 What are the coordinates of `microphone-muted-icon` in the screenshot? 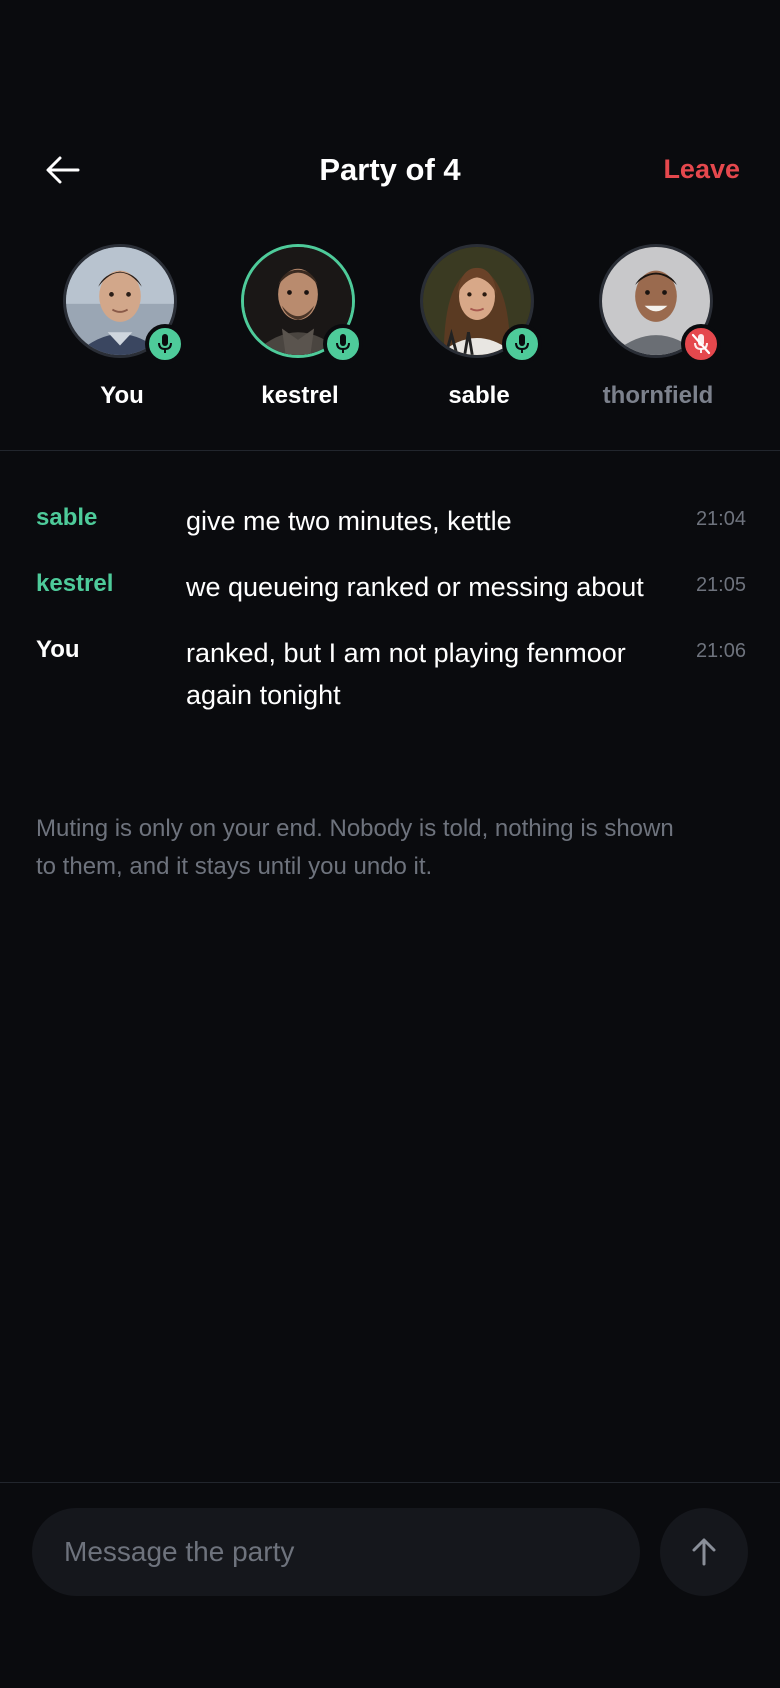 It's located at (701, 344).